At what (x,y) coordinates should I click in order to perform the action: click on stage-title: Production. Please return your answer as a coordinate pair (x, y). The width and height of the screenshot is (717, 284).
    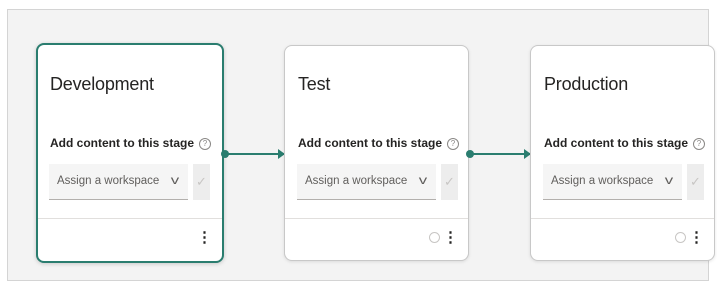
    Looking at the image, I should click on (586, 84).